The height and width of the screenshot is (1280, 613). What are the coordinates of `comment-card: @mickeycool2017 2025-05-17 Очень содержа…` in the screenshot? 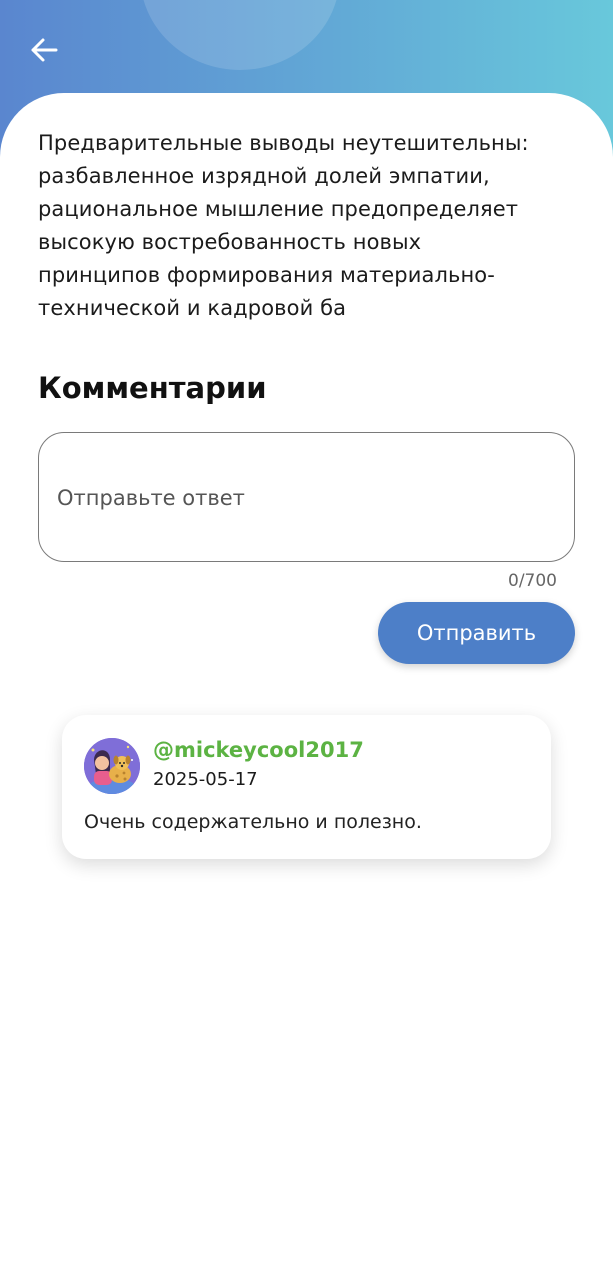 It's located at (306, 787).